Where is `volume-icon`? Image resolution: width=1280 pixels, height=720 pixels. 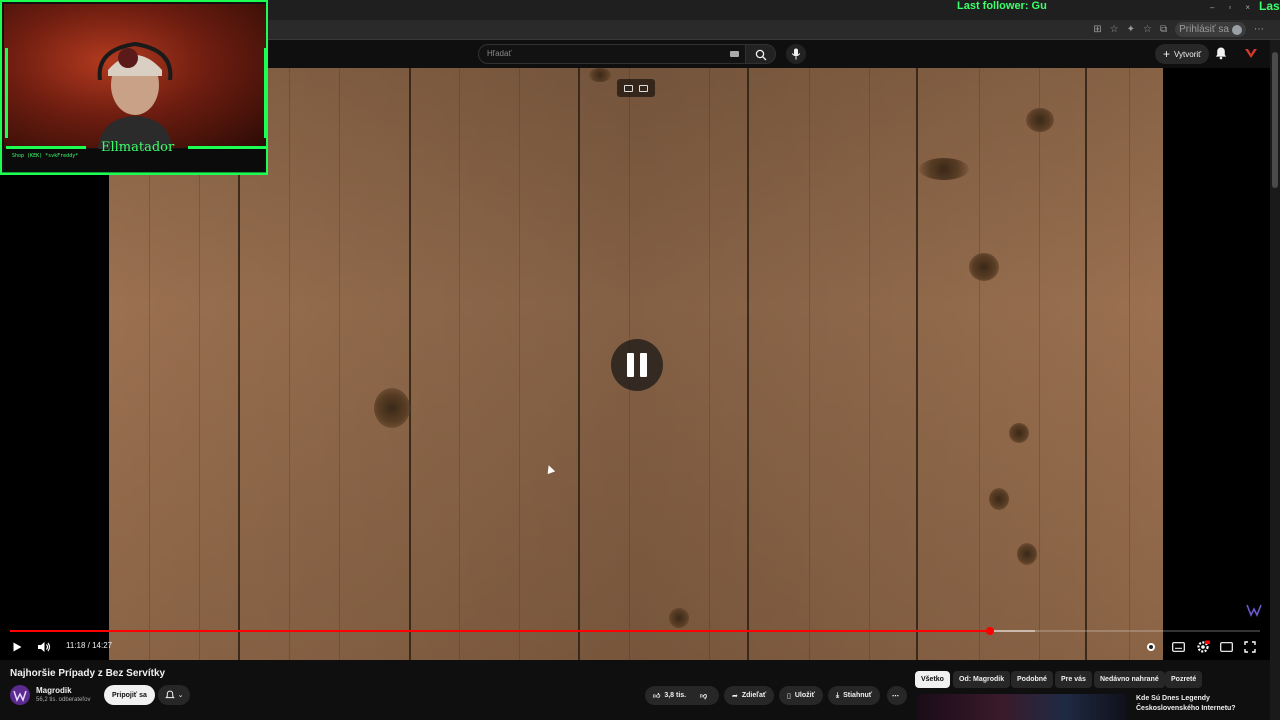 volume-icon is located at coordinates (44, 647).